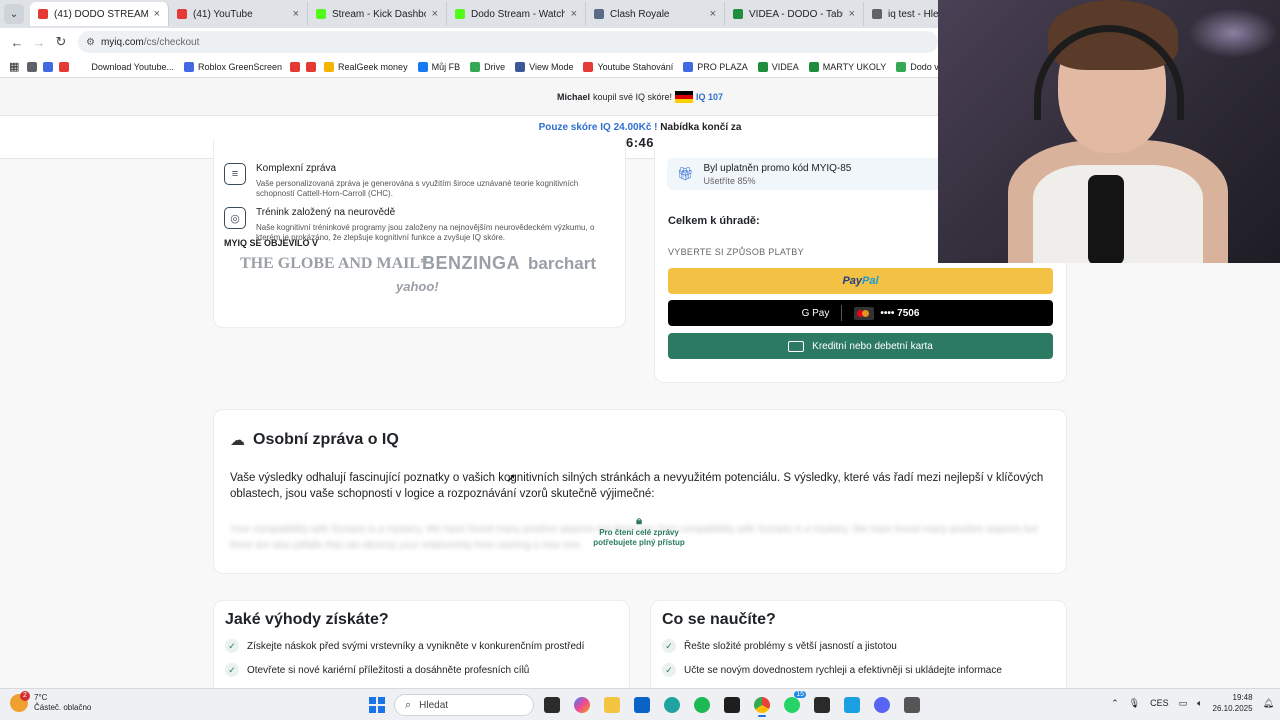 This screenshot has height=720, width=1280. What do you see at coordinates (822, 705) in the screenshot?
I see `epic-games-icon` at bounding box center [822, 705].